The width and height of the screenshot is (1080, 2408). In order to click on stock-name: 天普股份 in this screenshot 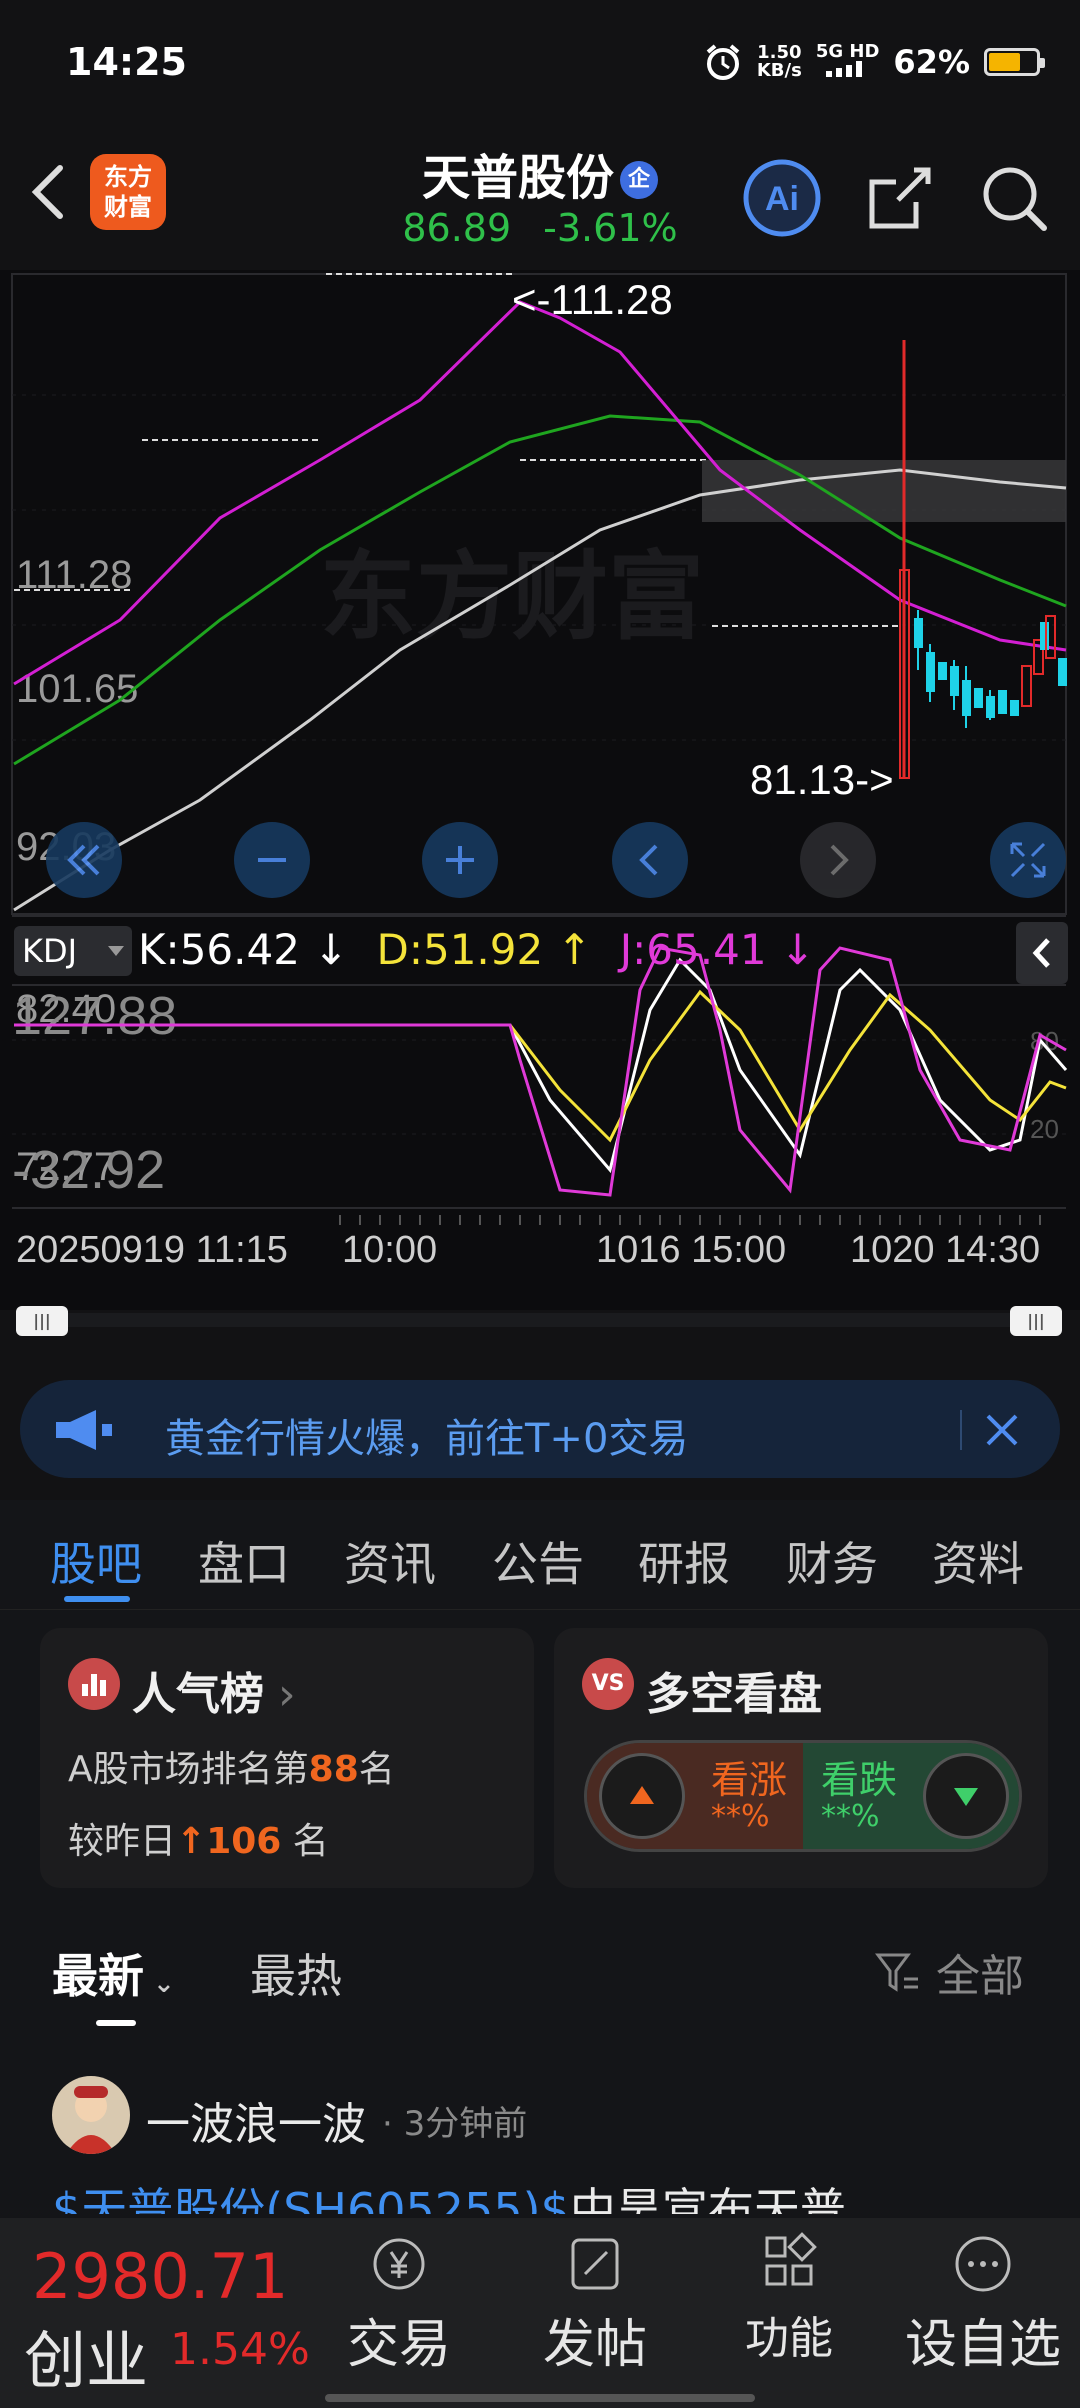, I will do `click(517, 178)`.